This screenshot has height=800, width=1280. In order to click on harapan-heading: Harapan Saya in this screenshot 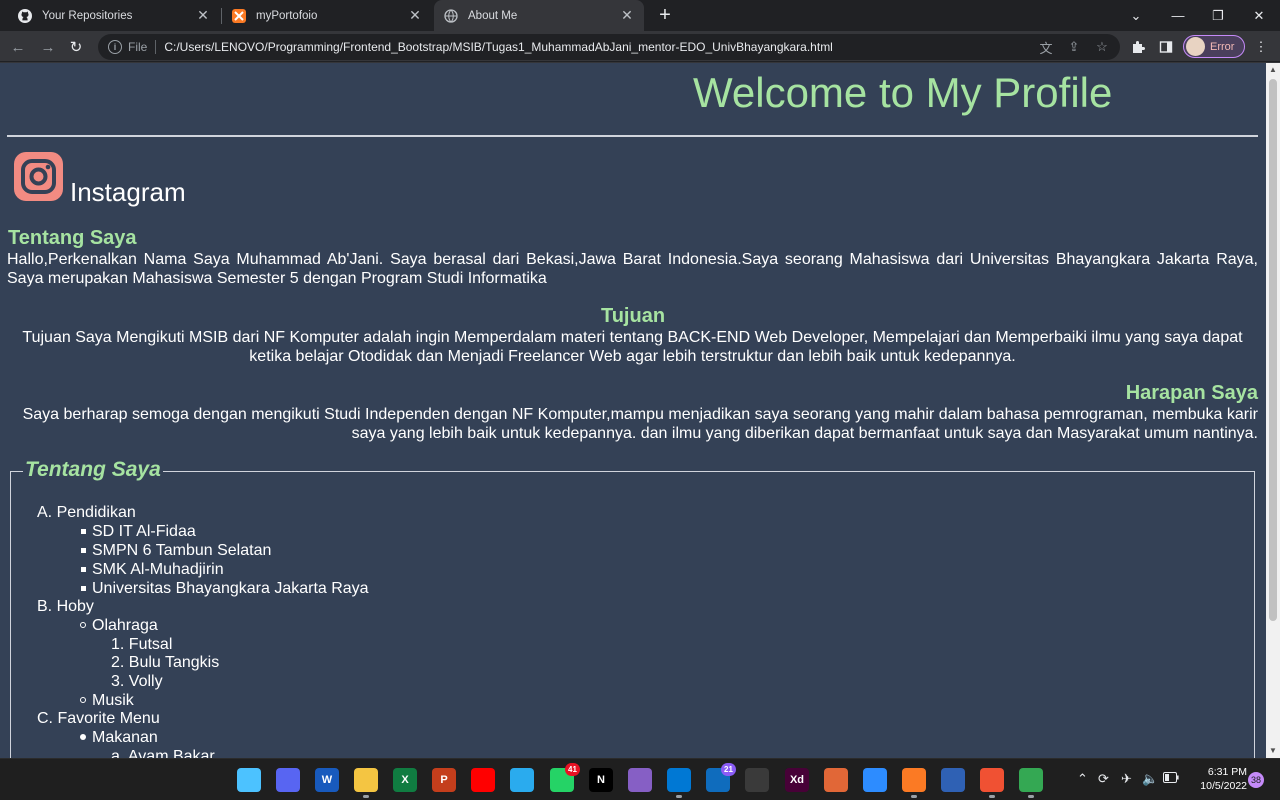, I will do `click(1191, 393)`.